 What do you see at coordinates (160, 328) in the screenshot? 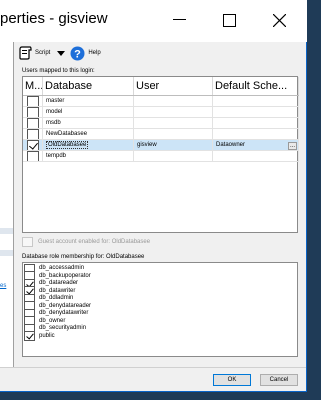
I see `list-item: db_securityadmin` at bounding box center [160, 328].